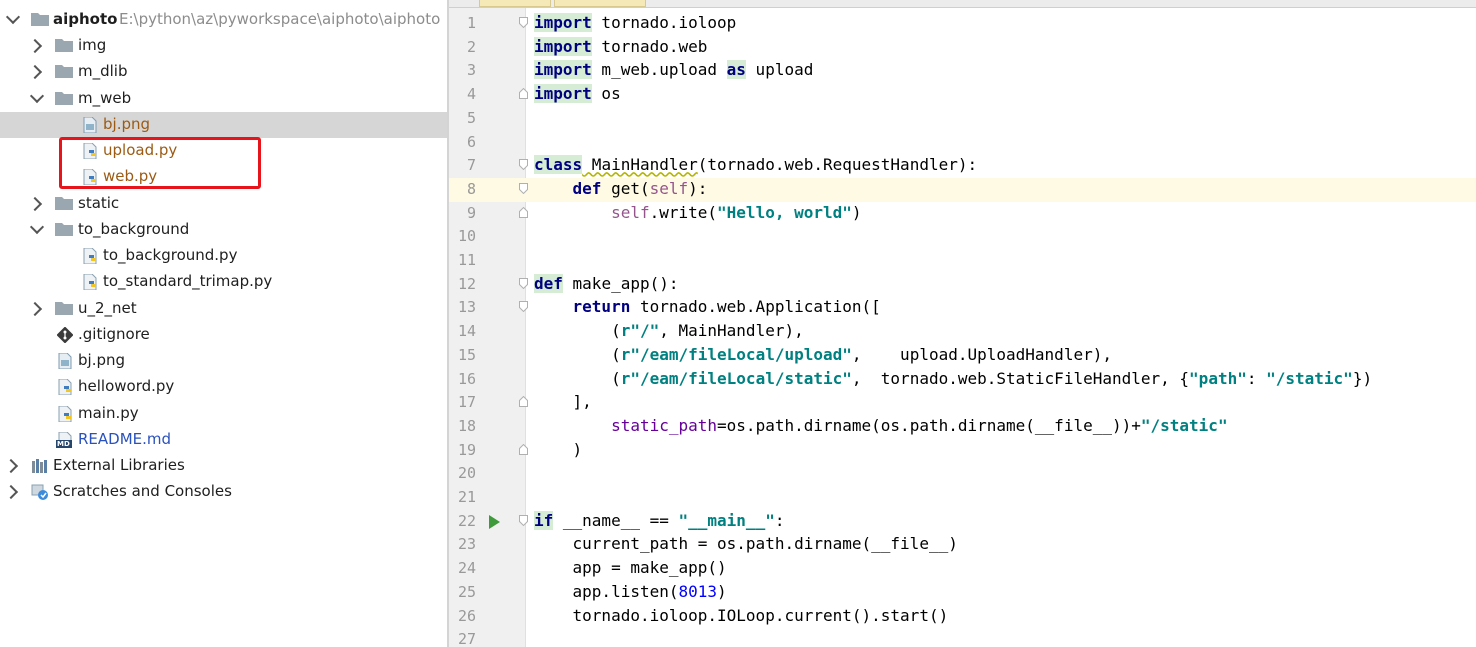 This screenshot has height=647, width=1476. What do you see at coordinates (223, 125) in the screenshot?
I see `tree-item-bj-png: bj.png` at bounding box center [223, 125].